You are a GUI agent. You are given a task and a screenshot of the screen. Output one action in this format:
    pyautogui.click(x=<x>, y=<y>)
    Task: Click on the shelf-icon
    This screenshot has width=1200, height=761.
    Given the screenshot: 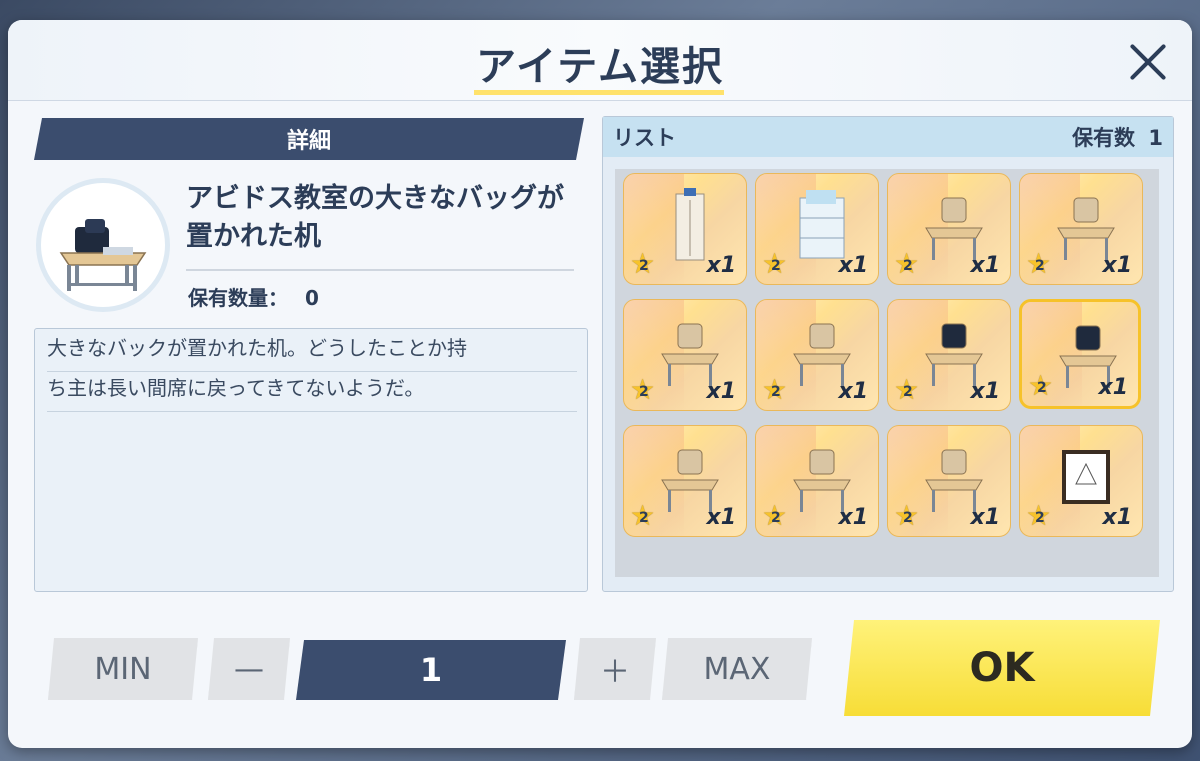 What is the action you would take?
    pyautogui.click(x=822, y=224)
    